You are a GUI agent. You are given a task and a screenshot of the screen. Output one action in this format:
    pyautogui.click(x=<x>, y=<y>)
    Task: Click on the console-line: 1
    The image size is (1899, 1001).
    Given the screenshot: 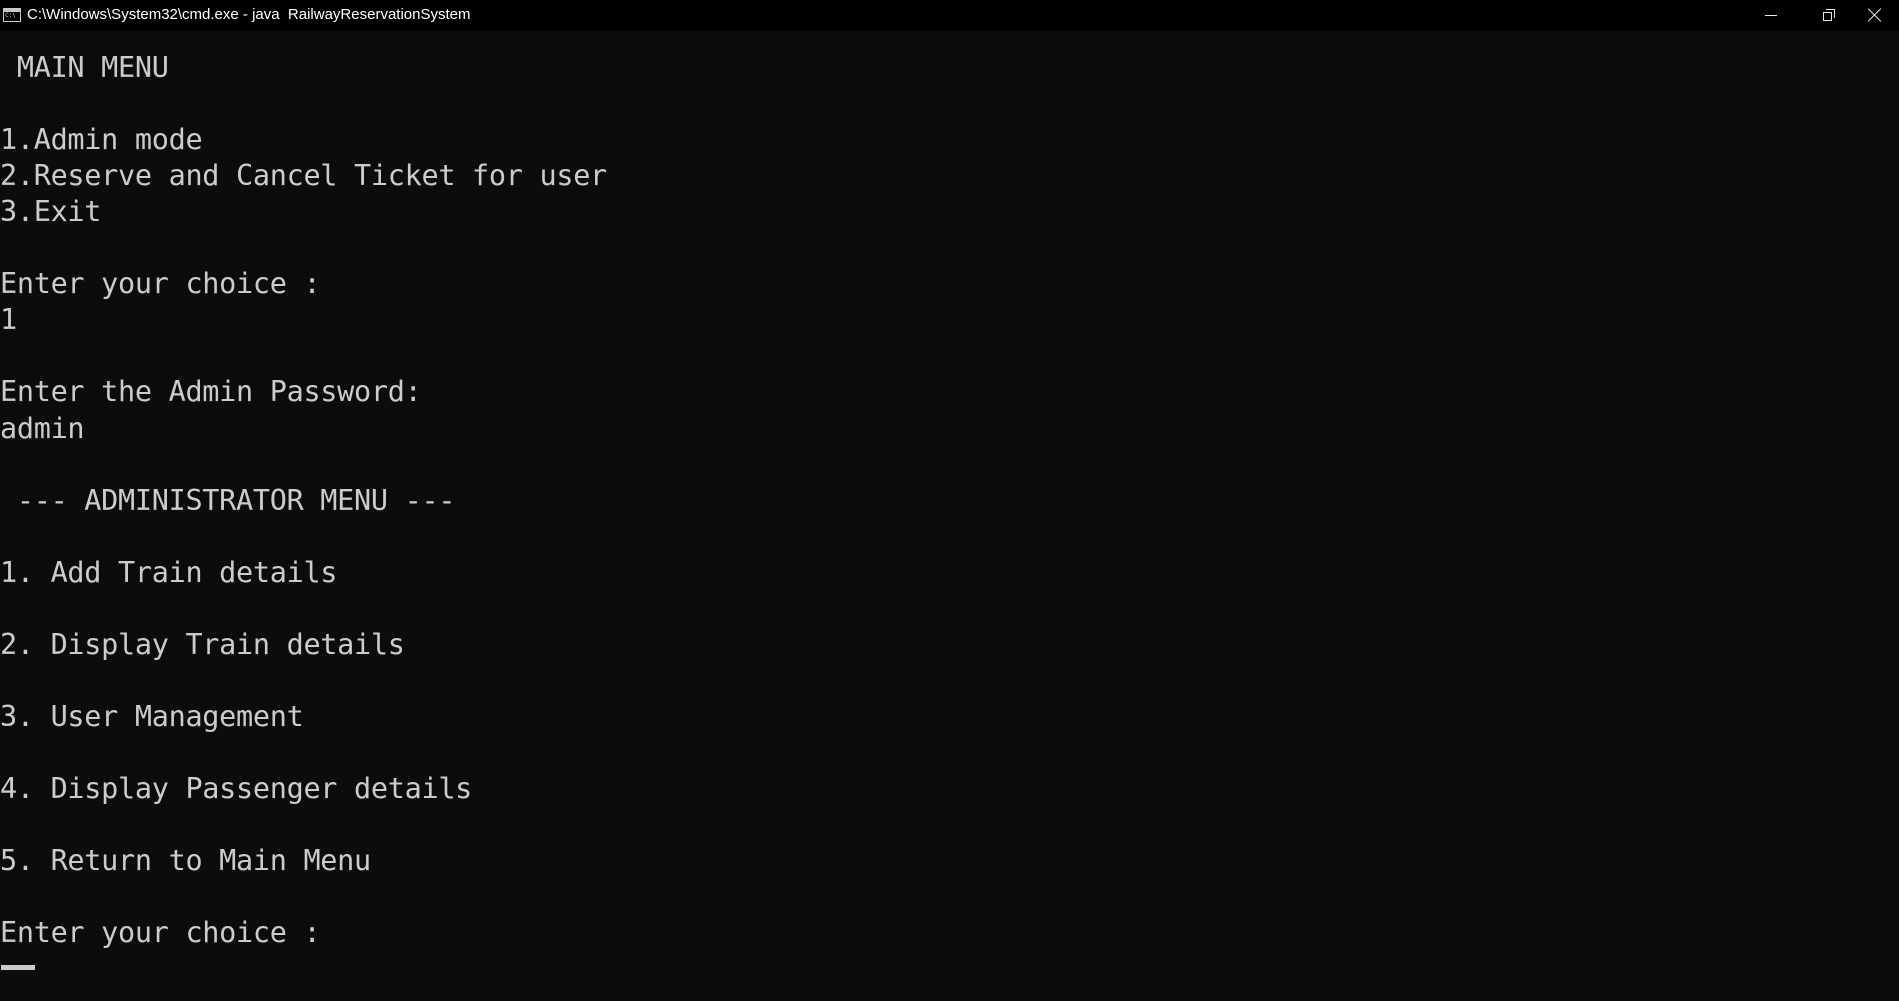 What is the action you would take?
    pyautogui.click(x=8, y=320)
    